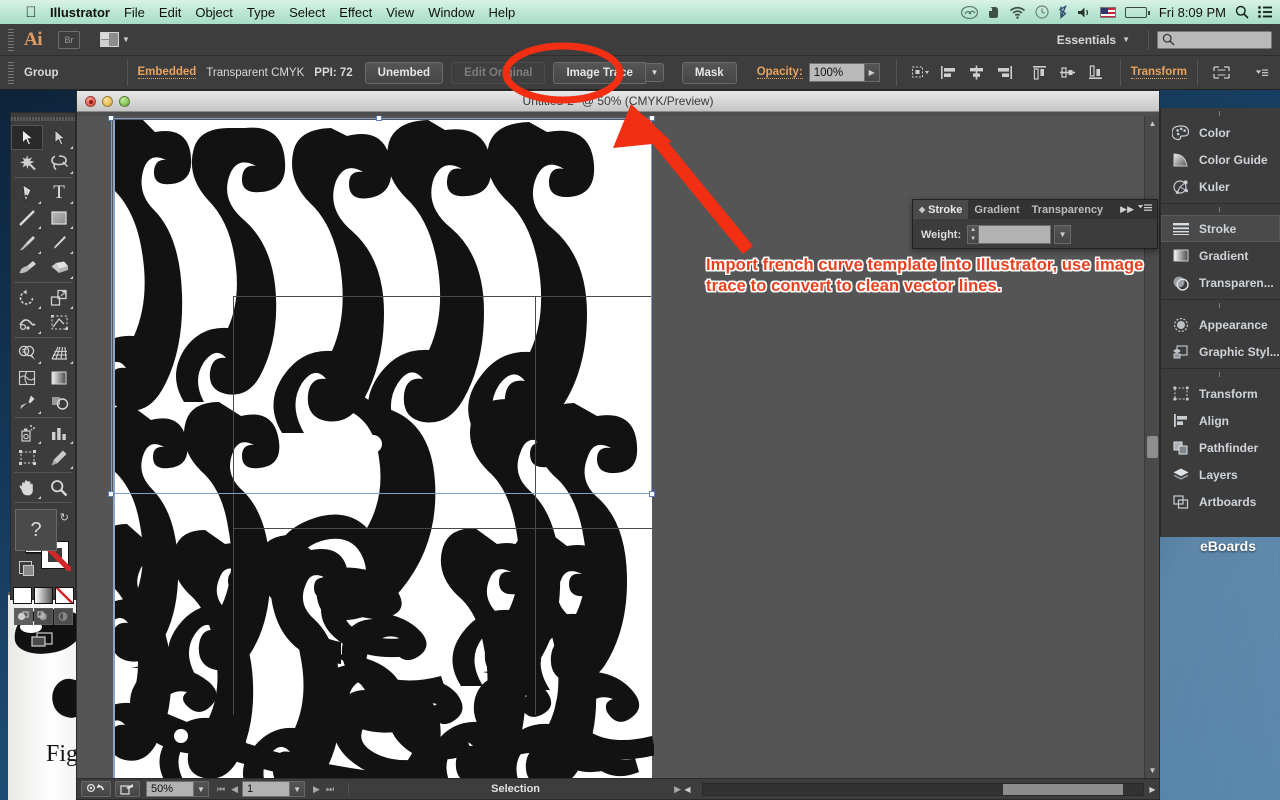 Image resolution: width=1280 pixels, height=800 pixels. What do you see at coordinates (63, 616) in the screenshot?
I see `draw-inside-icon` at bounding box center [63, 616].